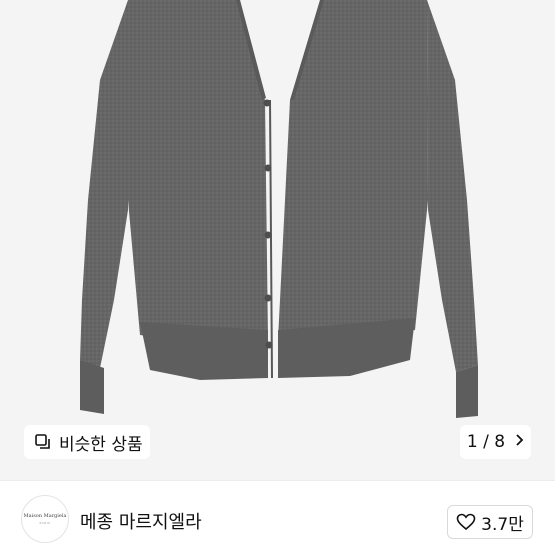 This screenshot has height=555, width=555. Describe the element at coordinates (486, 442) in the screenshot. I see `image-counter-label: 1 / 8` at that location.